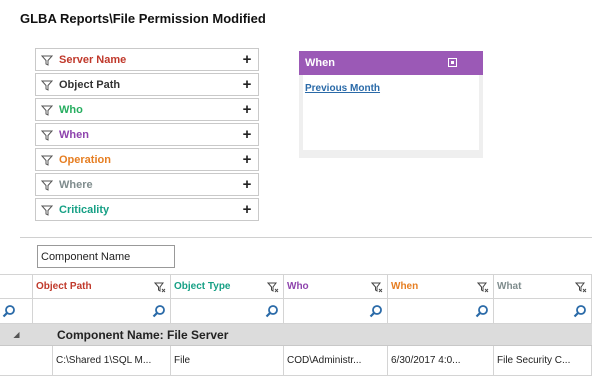 Image resolution: width=612 pixels, height=382 pixels. I want to click on filter-cell-what, so click(543, 311).